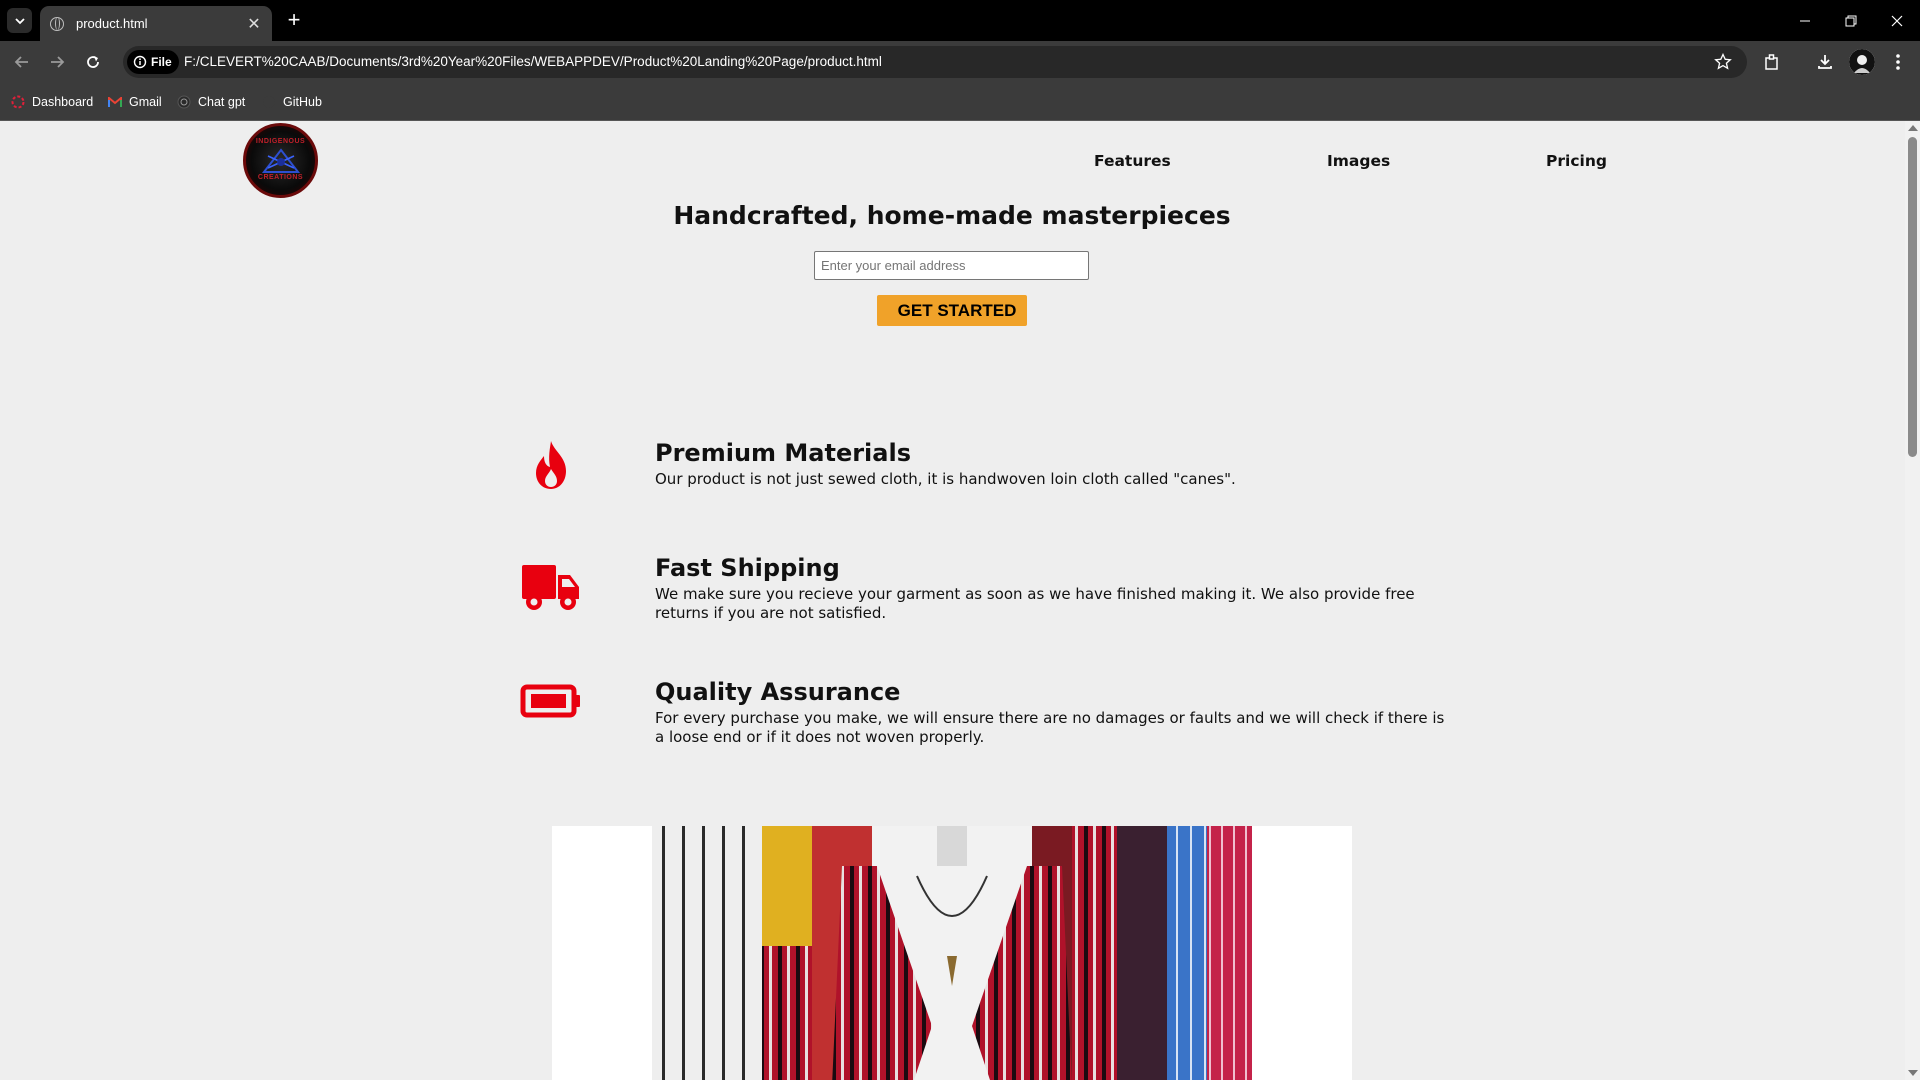  Describe the element at coordinates (254, 24) in the screenshot. I see `close-tab-icon: ✕` at that location.